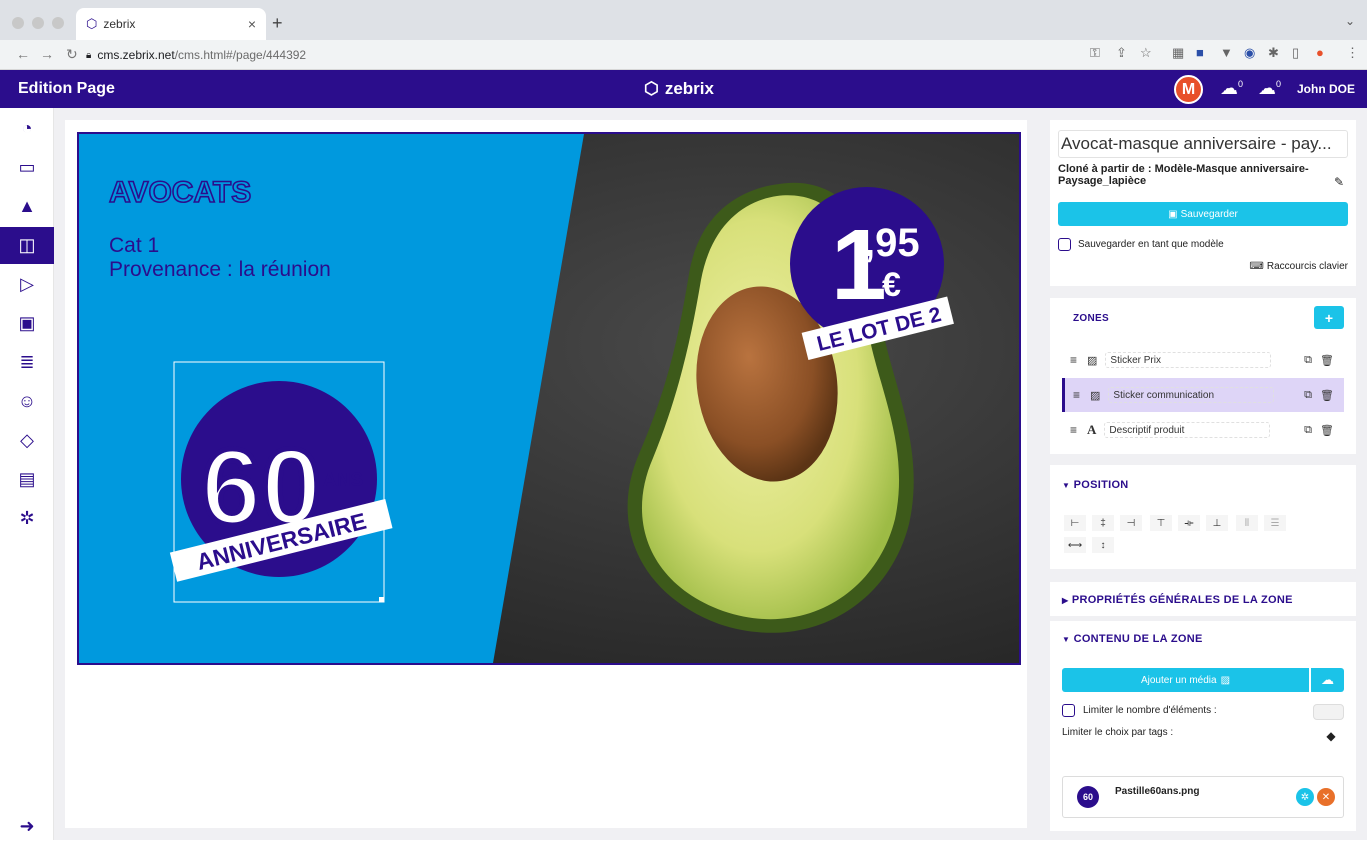 The width and height of the screenshot is (1367, 845). I want to click on cloud-download-icon: ☁0, so click(1231, 88).